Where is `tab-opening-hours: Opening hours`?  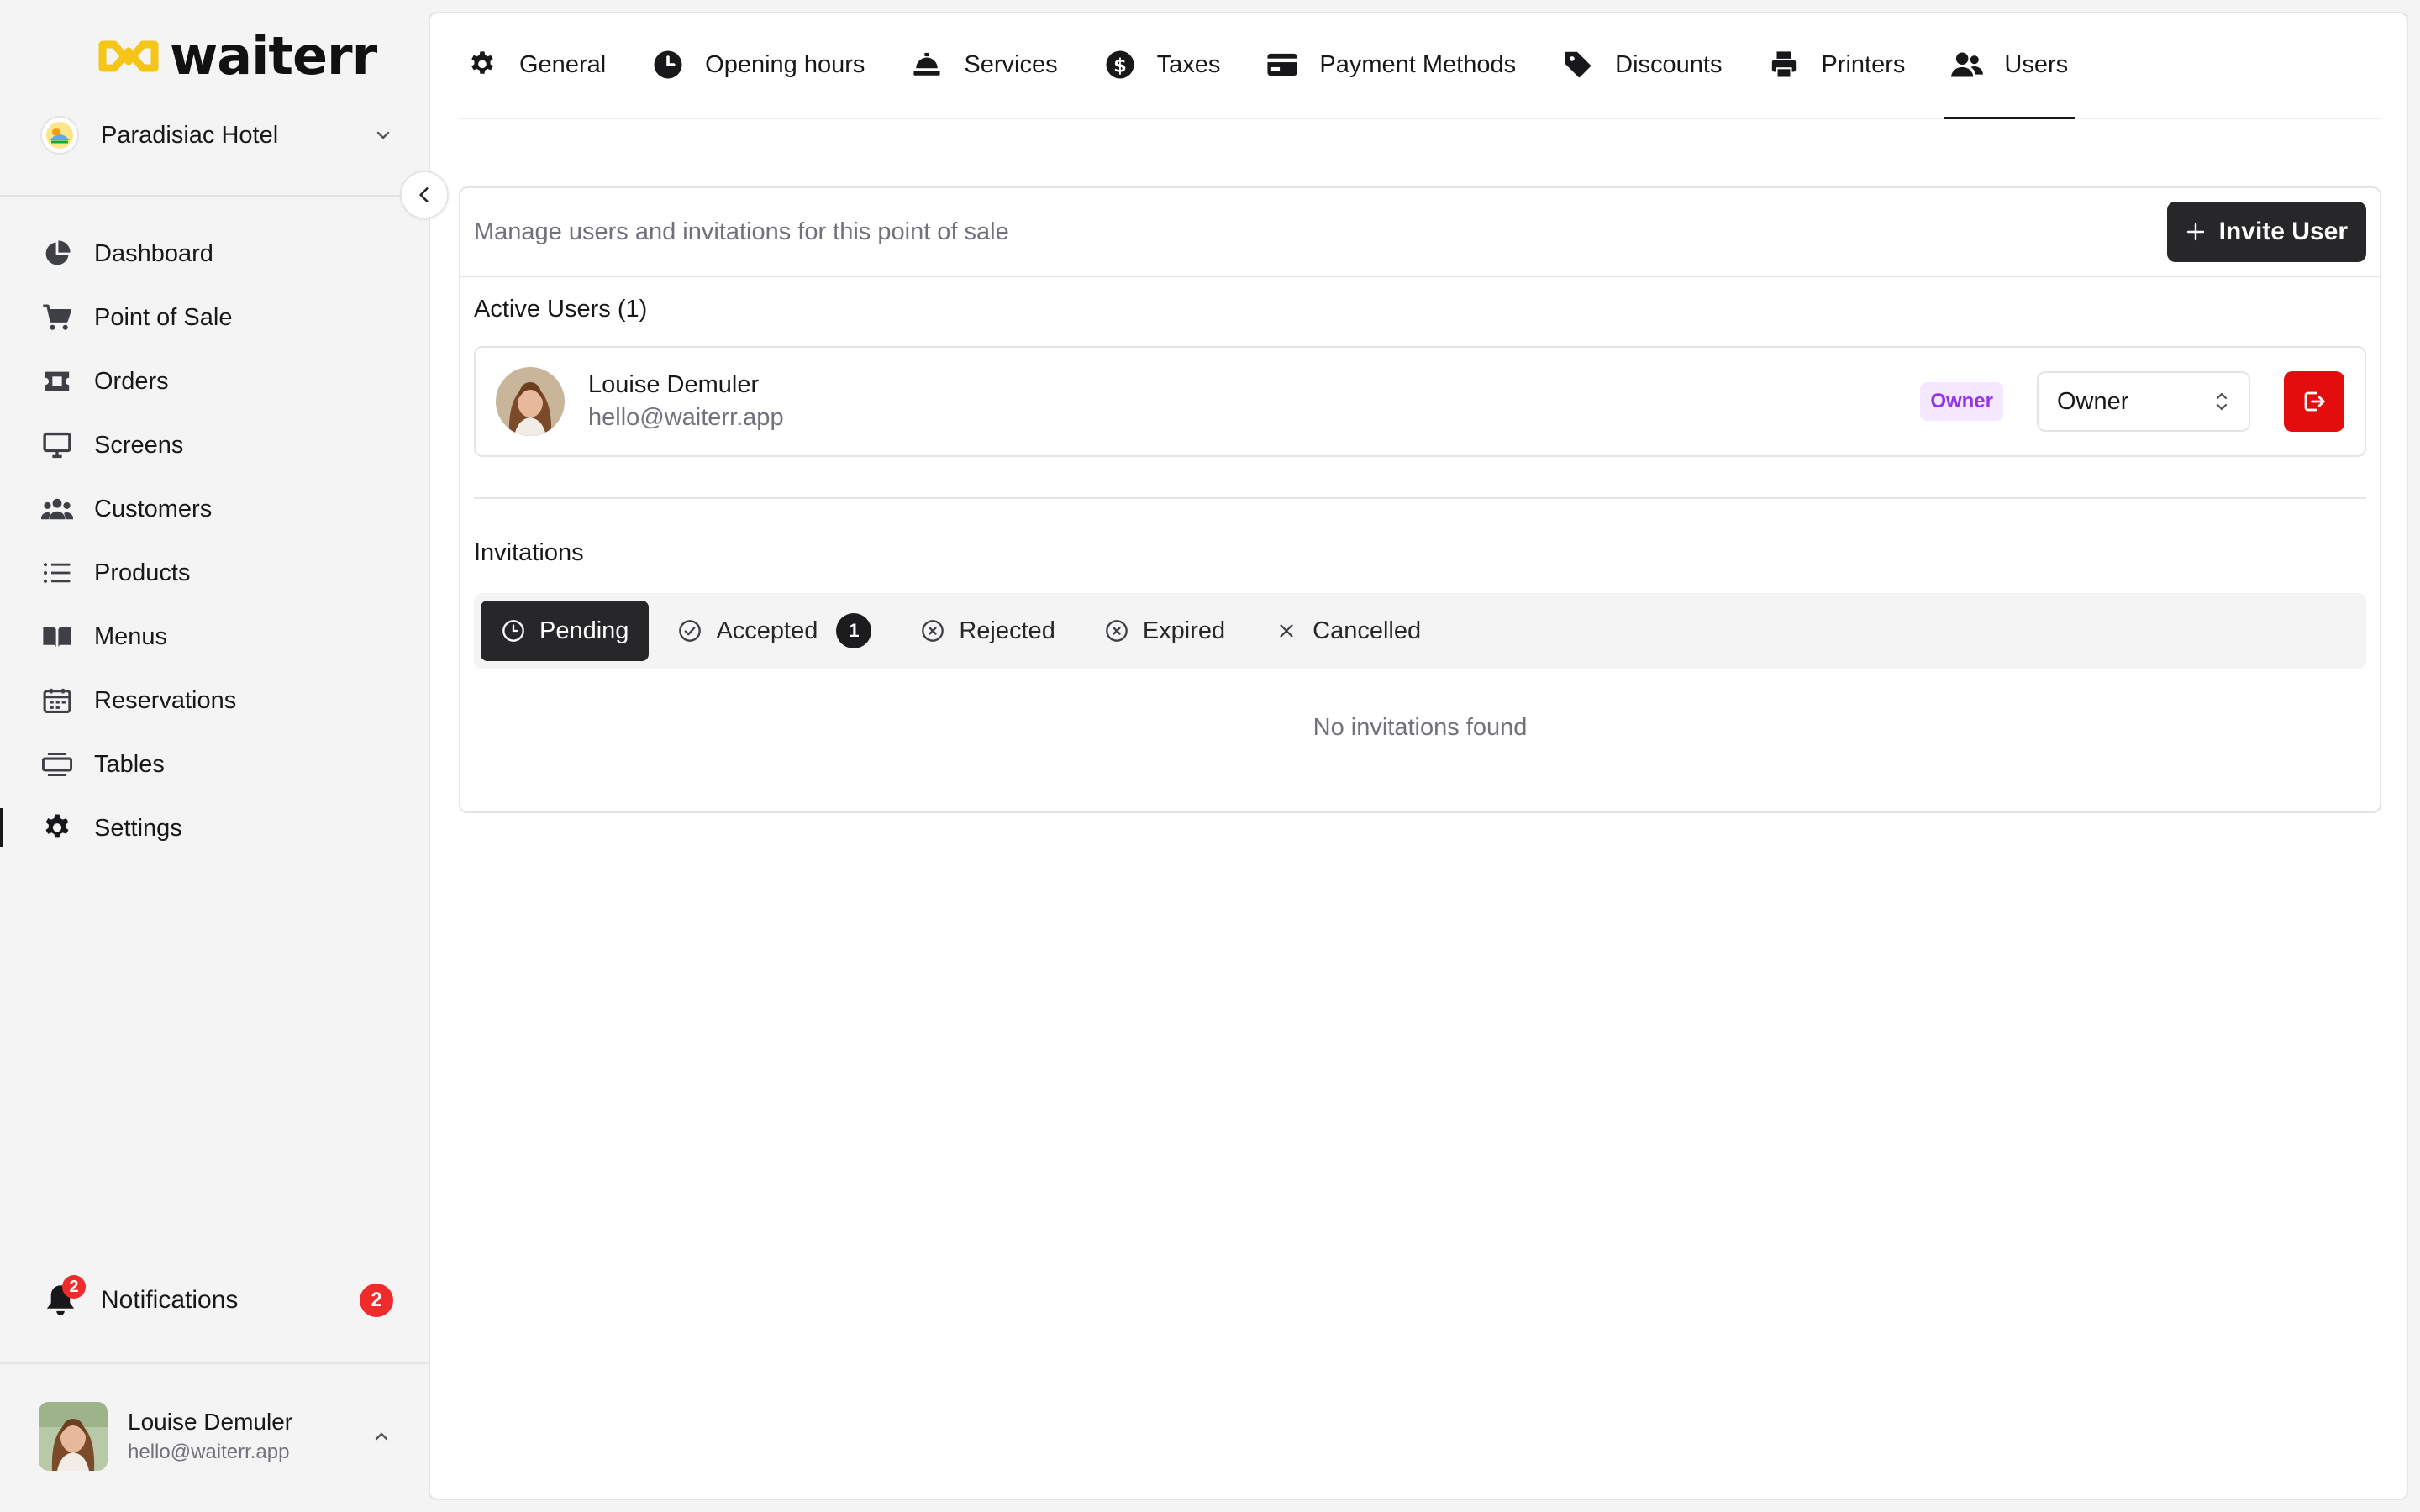 tab-opening-hours: Opening hours is located at coordinates (757, 65).